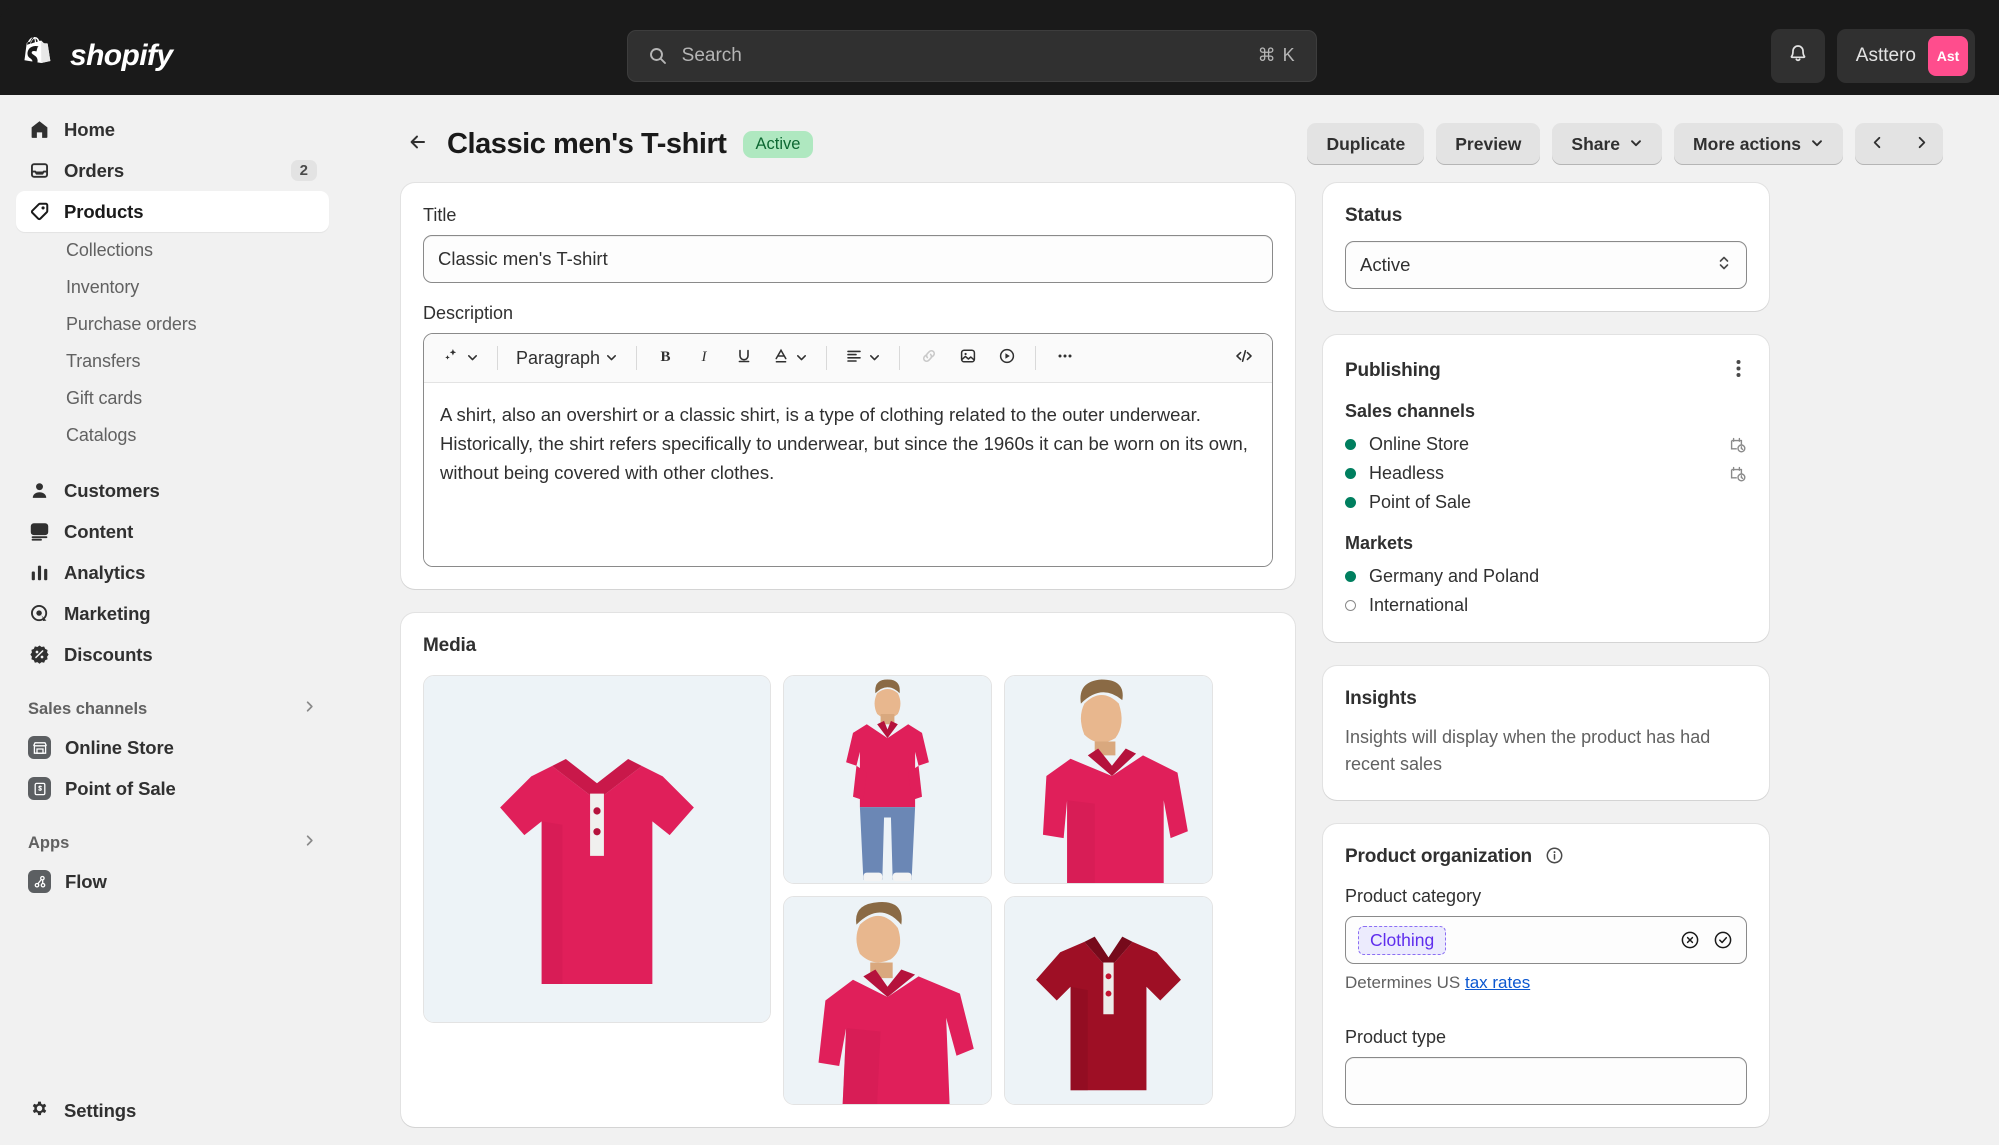 Image resolution: width=1999 pixels, height=1145 pixels. I want to click on previous-product-button, so click(1877, 144).